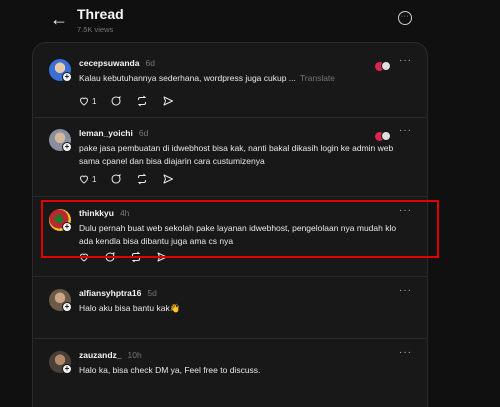 The width and height of the screenshot is (500, 407). What do you see at coordinates (117, 63) in the screenshot?
I see `username: cecepsuwanda 6d` at bounding box center [117, 63].